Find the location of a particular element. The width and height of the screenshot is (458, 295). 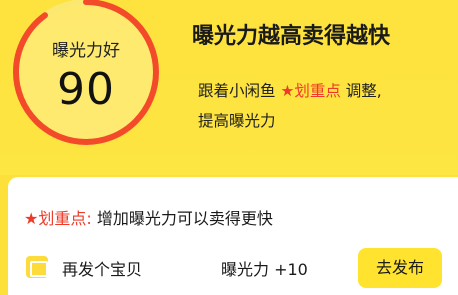

description-line2: 提高曝光力 is located at coordinates (237, 121).